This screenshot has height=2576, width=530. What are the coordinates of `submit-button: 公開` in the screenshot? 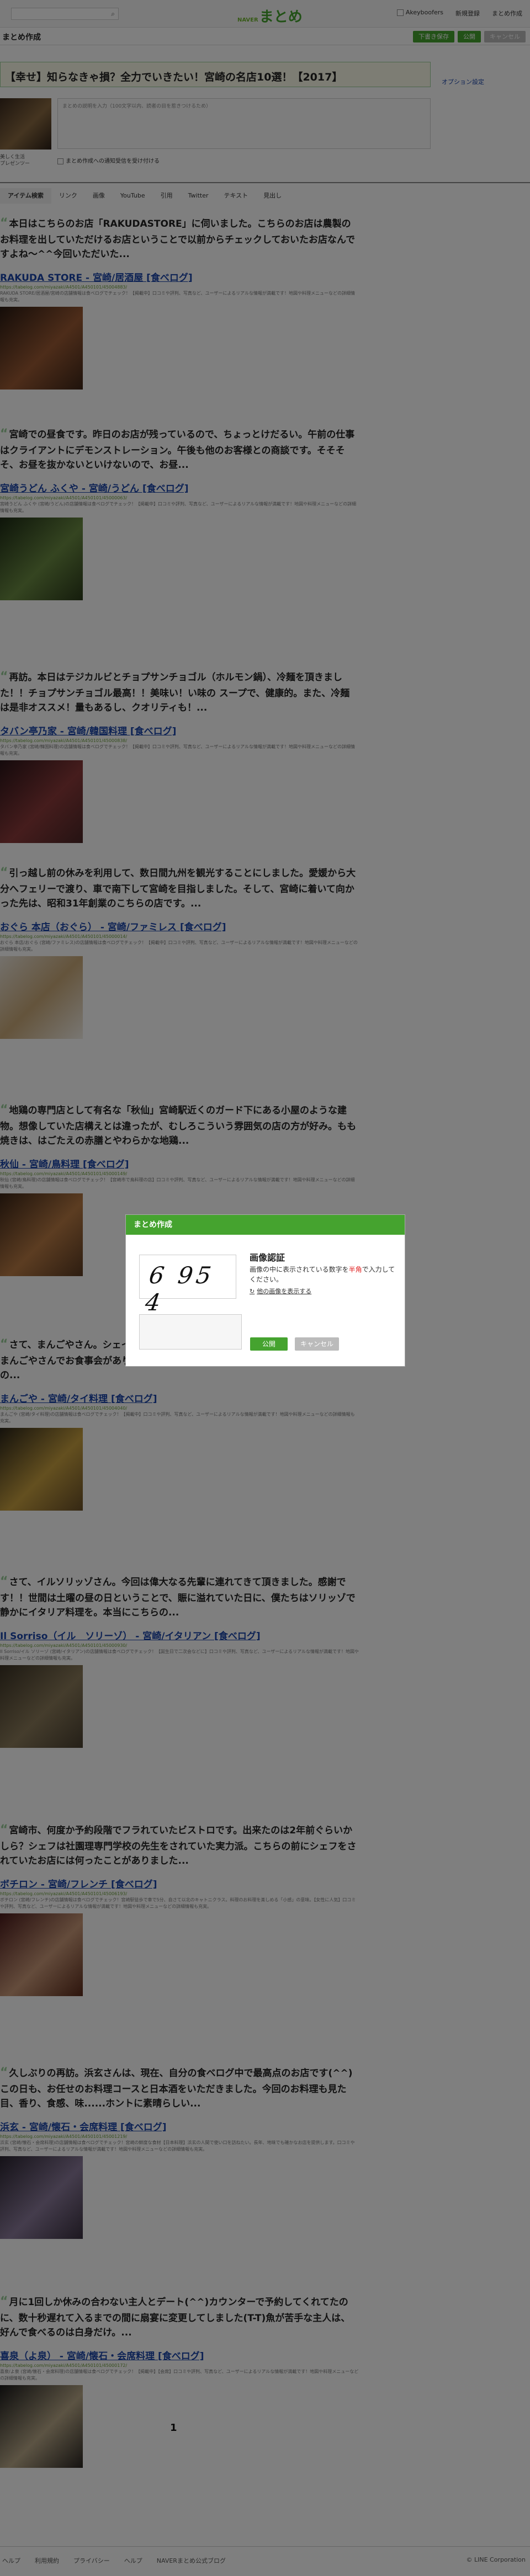 It's located at (269, 1344).